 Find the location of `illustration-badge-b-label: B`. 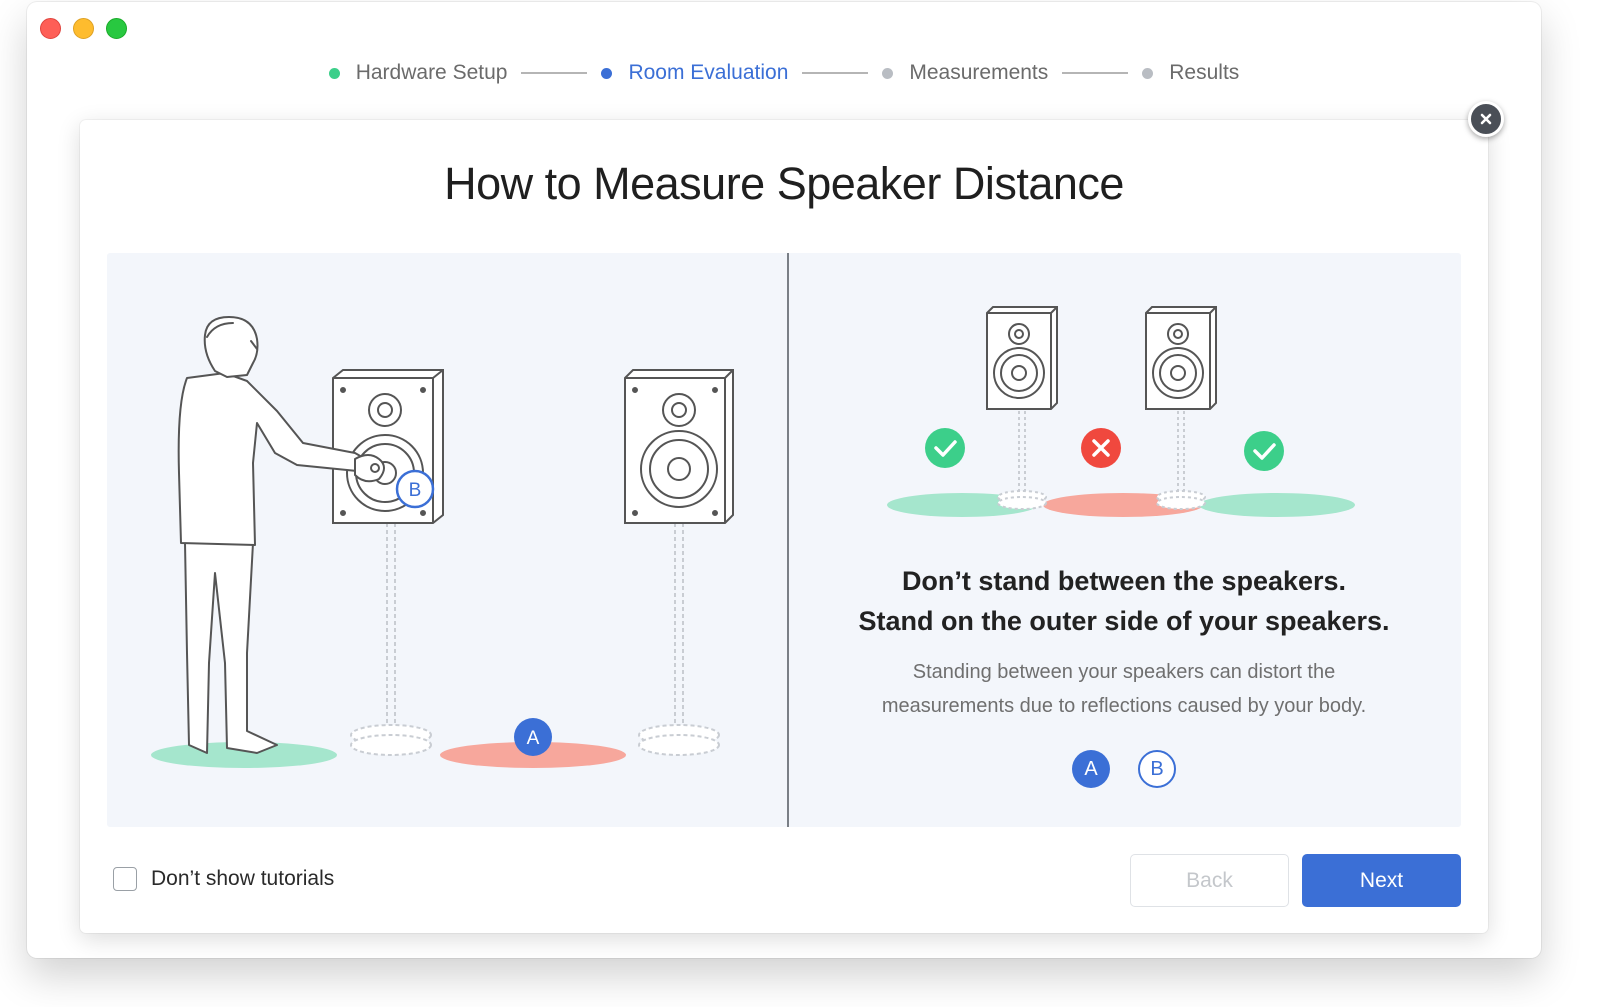

illustration-badge-b-label: B is located at coordinates (415, 490).